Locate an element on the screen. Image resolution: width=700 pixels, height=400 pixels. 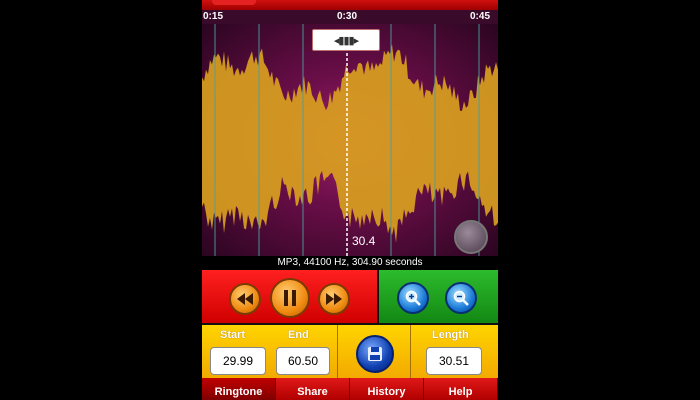
end-field: 60.50 is located at coordinates (303, 361).